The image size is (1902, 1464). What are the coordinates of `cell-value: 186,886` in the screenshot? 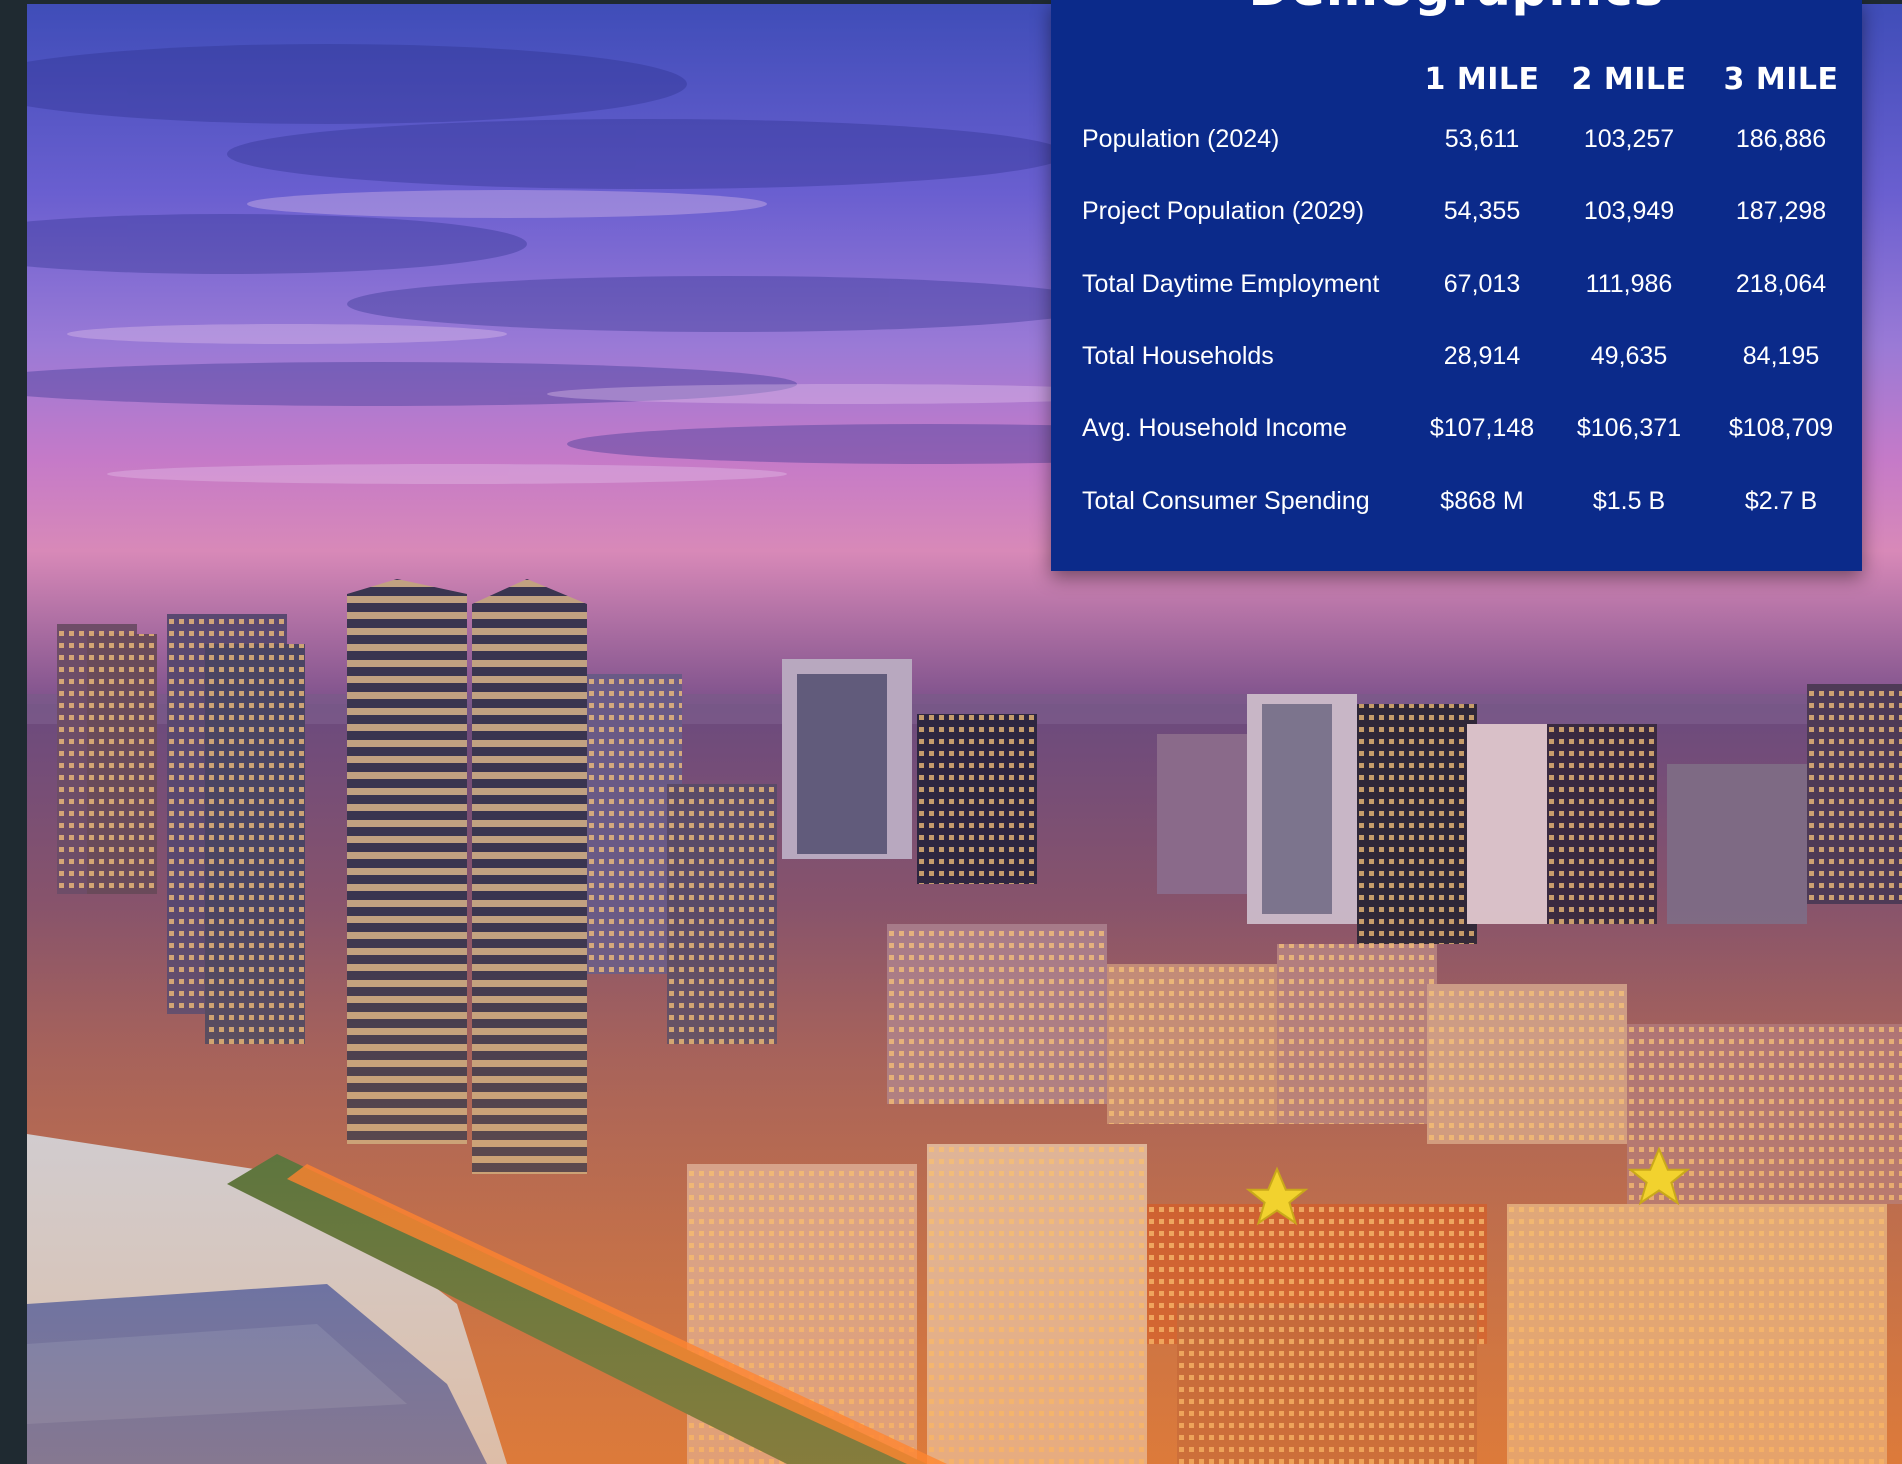 It's located at (1781, 139).